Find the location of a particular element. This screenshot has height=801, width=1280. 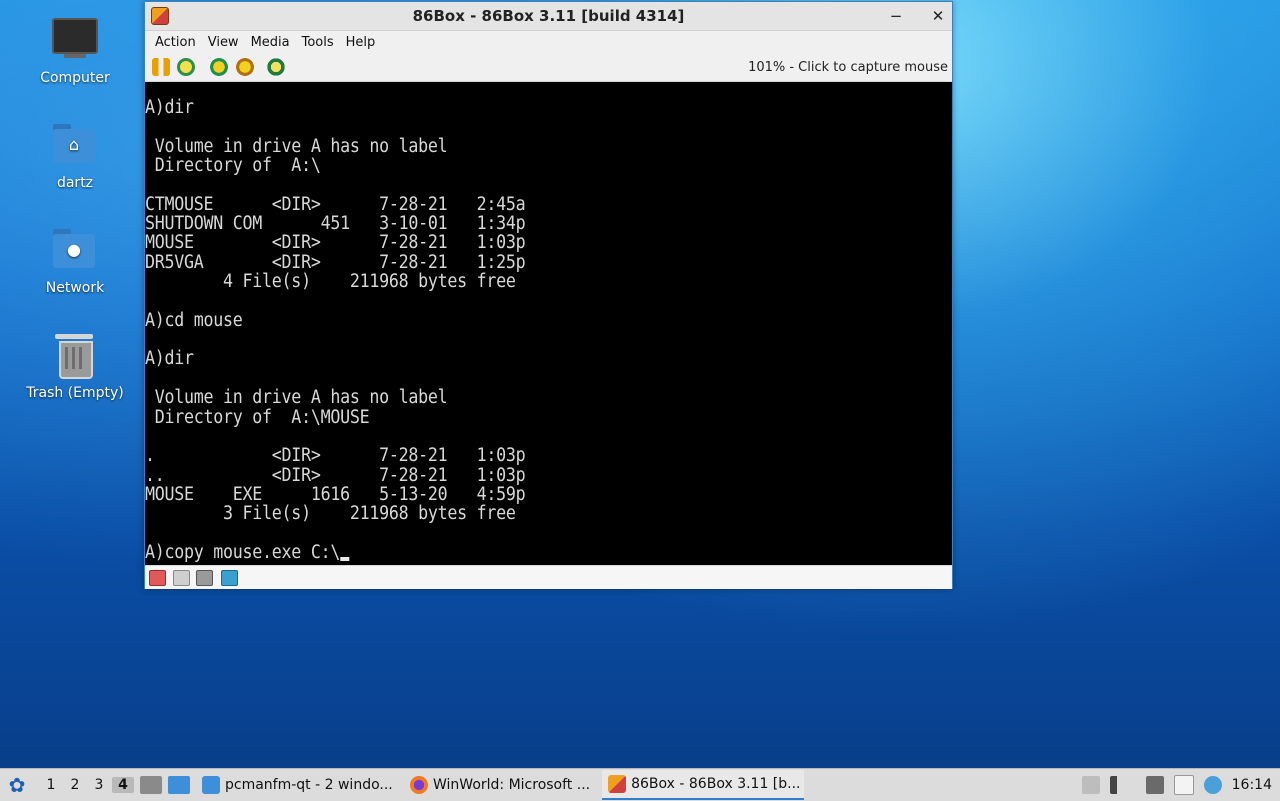

desktop-icon-trash: Trash (Empty) is located at coordinates (75, 366).